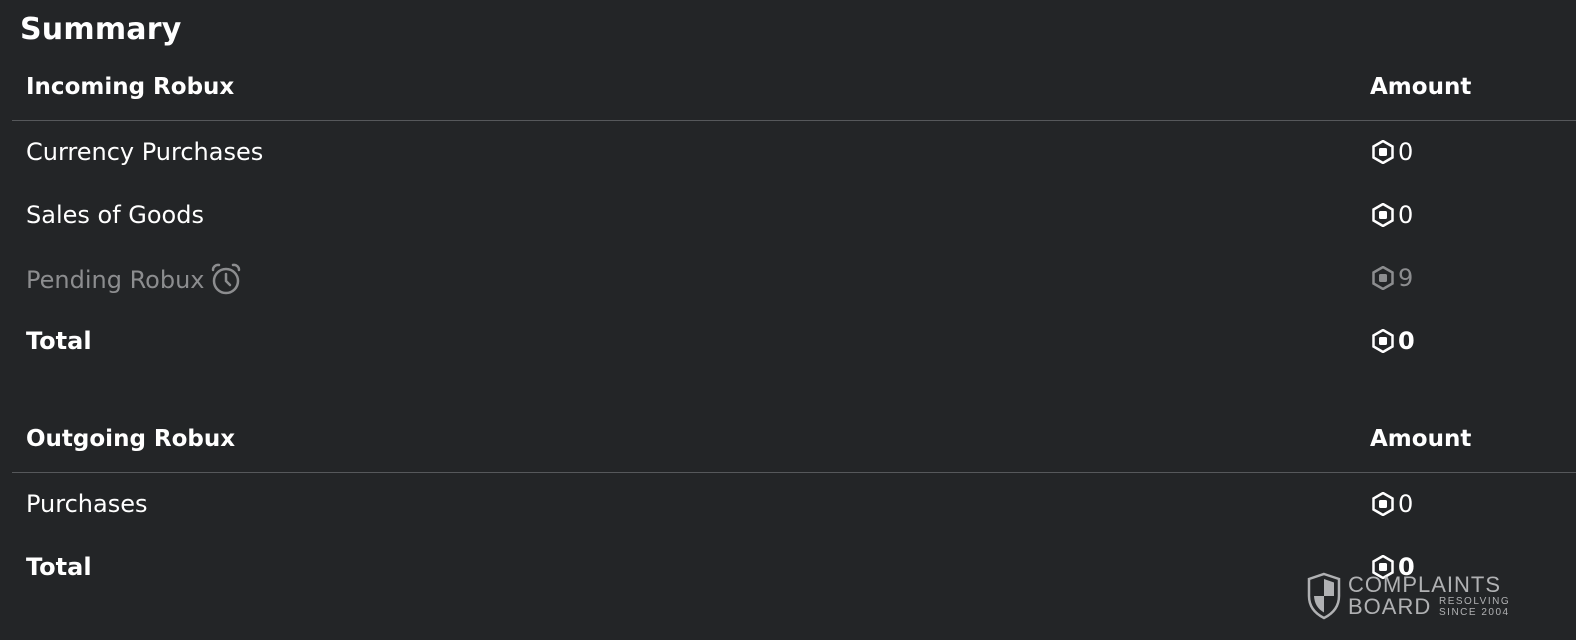 This screenshot has height=640, width=1576. I want to click on watermark-tagline-2: SINCE 2004, so click(1474, 612).